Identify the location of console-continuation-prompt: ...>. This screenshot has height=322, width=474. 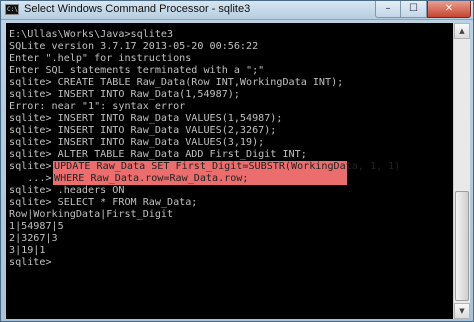
(33, 178).